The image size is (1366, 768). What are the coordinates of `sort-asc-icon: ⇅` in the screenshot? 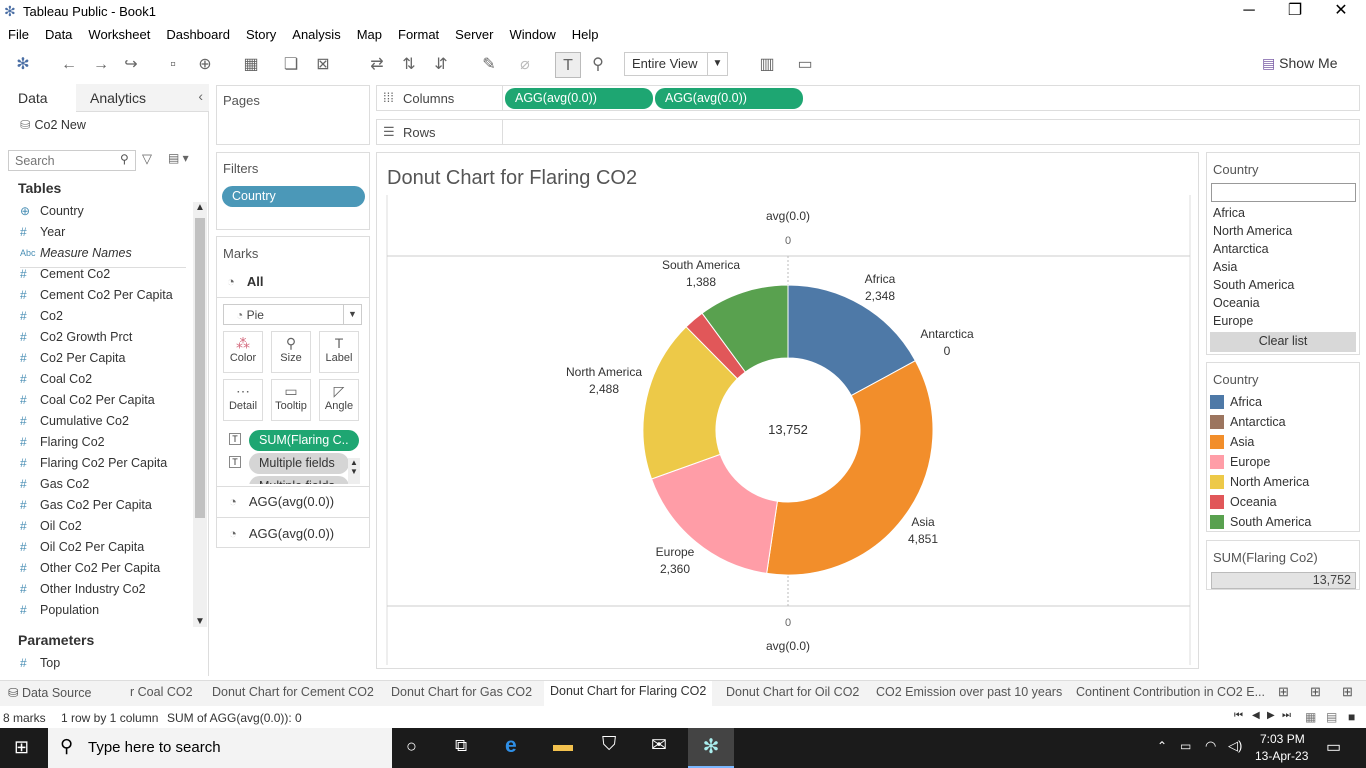 It's located at (409, 65).